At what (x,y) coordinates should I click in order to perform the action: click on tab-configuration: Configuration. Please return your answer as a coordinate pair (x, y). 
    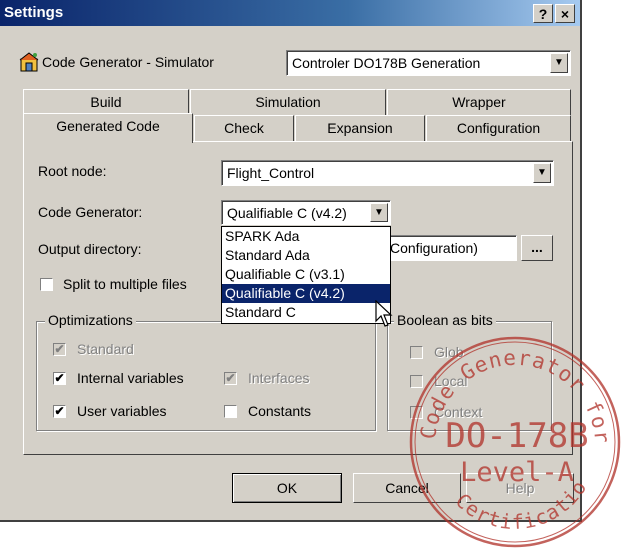
    Looking at the image, I should click on (498, 128).